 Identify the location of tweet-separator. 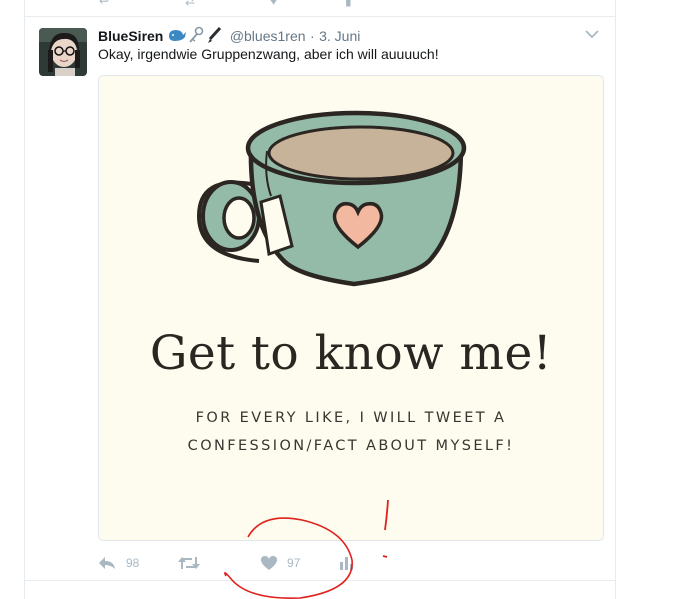
(320, 580).